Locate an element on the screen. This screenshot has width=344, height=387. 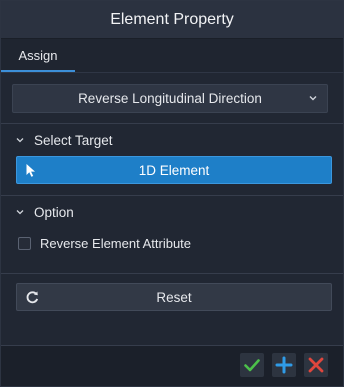
reverse-attribute-label: Reverse Element Attribute is located at coordinates (116, 243).